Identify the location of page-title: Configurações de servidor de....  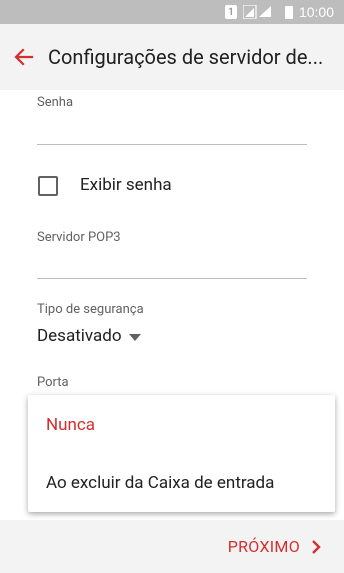
(186, 57).